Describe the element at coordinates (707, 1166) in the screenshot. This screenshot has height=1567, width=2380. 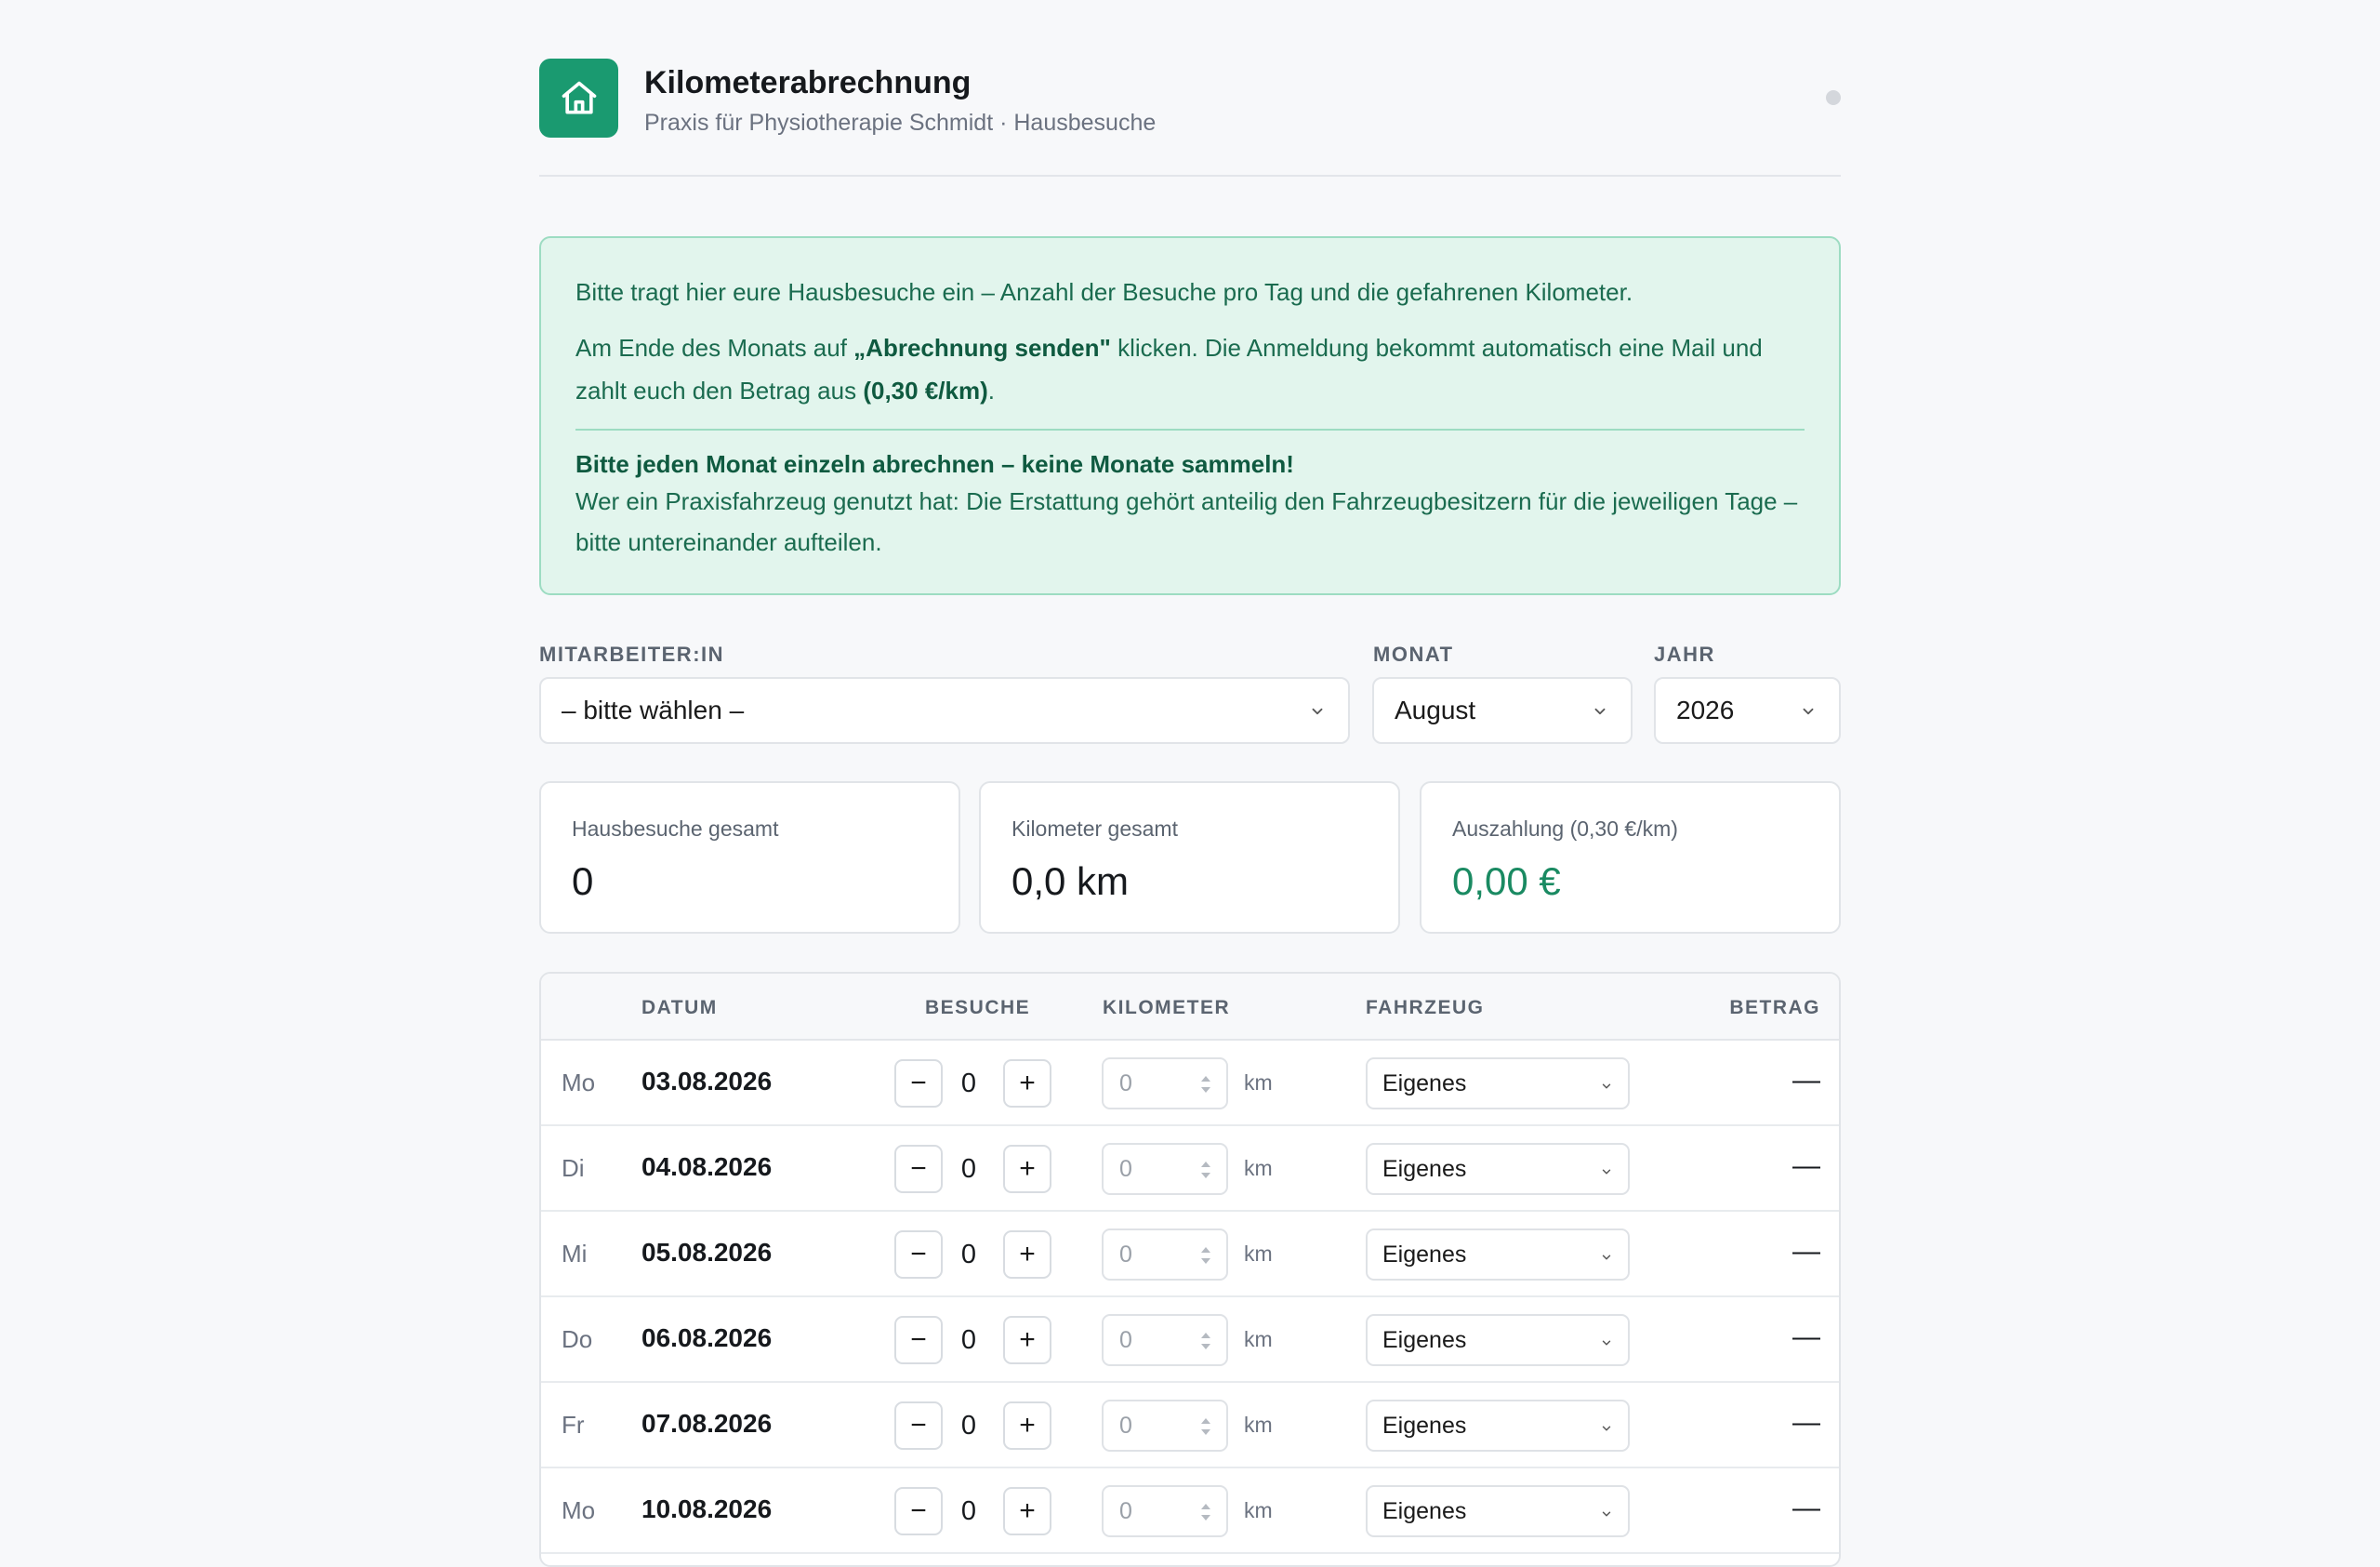
I see `date: 04.08.2026` at that location.